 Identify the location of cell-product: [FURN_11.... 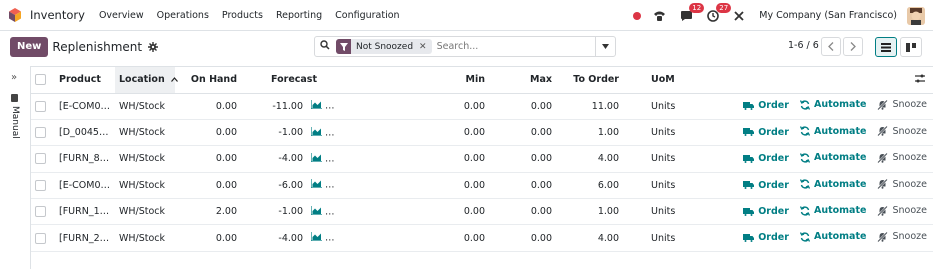
(85, 212).